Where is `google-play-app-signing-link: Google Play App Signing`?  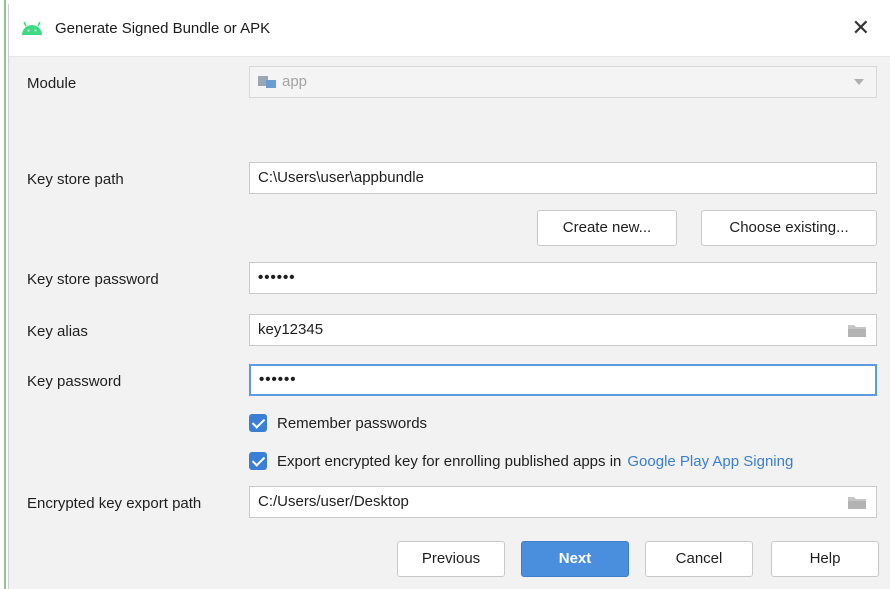 google-play-app-signing-link: Google Play App Signing is located at coordinates (710, 461).